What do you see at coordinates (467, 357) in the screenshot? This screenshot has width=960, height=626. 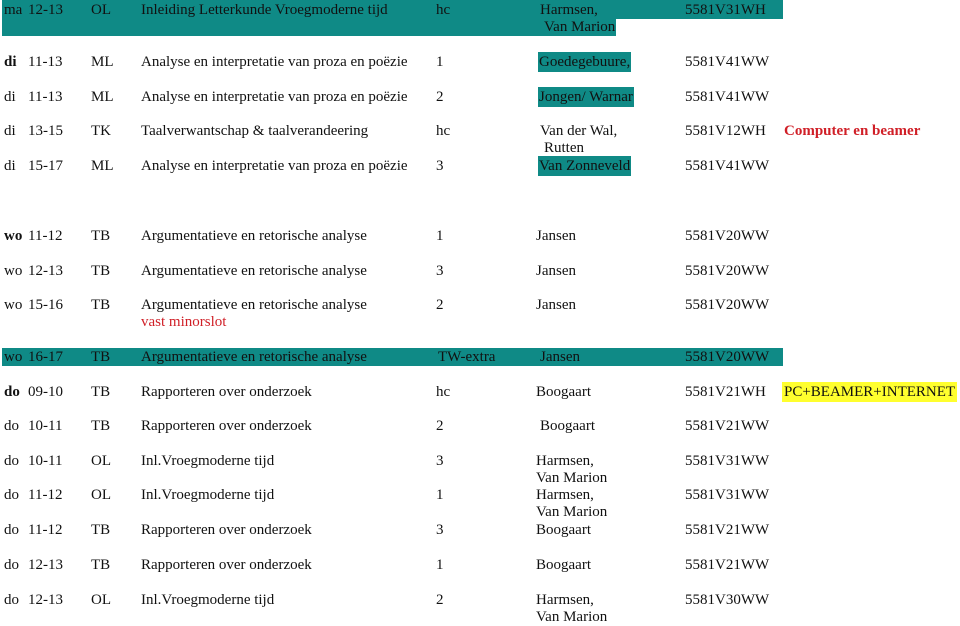 I see `group: TW-extra` at bounding box center [467, 357].